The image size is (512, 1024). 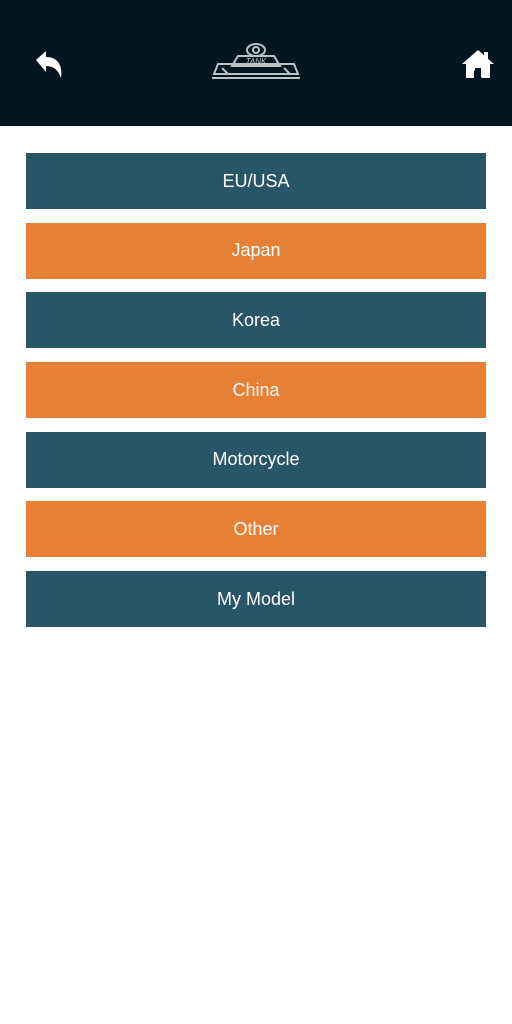 I want to click on menu-item-eu-usa: EU/USA, so click(x=256, y=181).